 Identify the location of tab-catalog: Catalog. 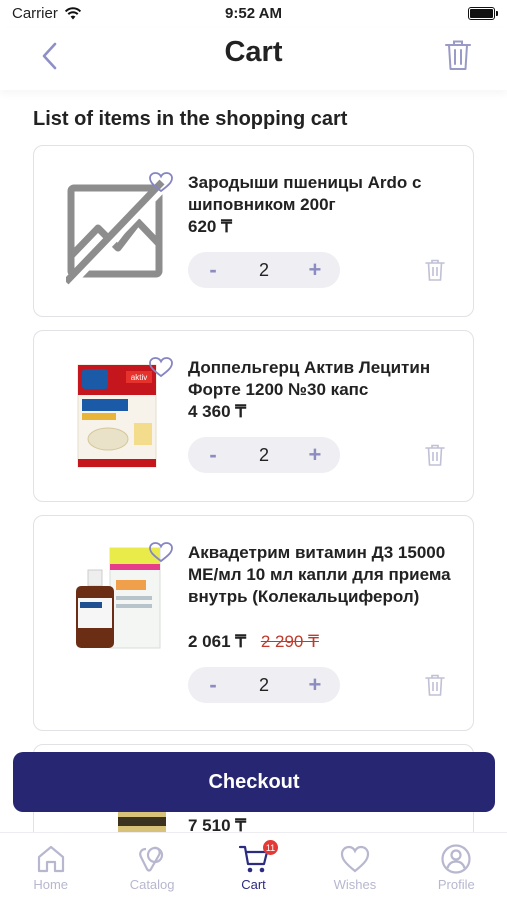
(151, 866).